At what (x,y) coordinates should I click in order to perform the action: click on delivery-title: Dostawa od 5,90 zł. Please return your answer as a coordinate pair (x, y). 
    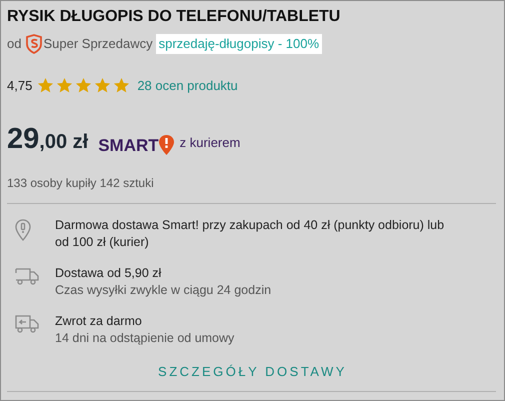
    Looking at the image, I should click on (108, 273).